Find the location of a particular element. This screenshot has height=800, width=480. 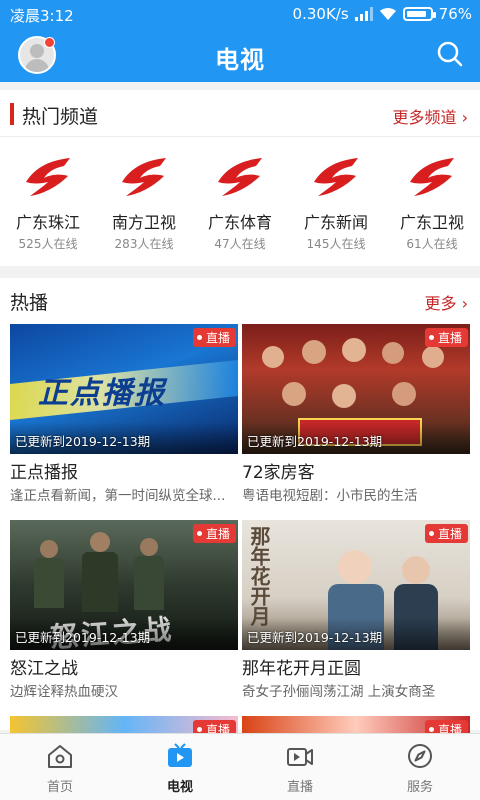

tab-tv: 电视 is located at coordinates (180, 767).